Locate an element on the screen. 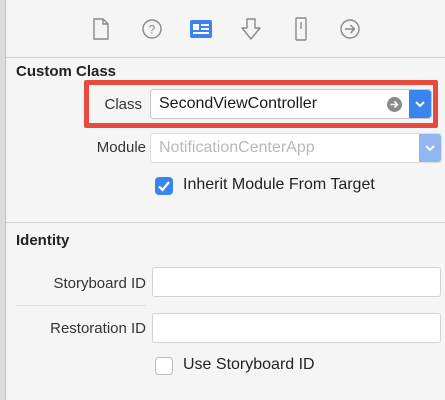 The width and height of the screenshot is (445, 400). custom-class-title: Custom Class is located at coordinates (66, 71).